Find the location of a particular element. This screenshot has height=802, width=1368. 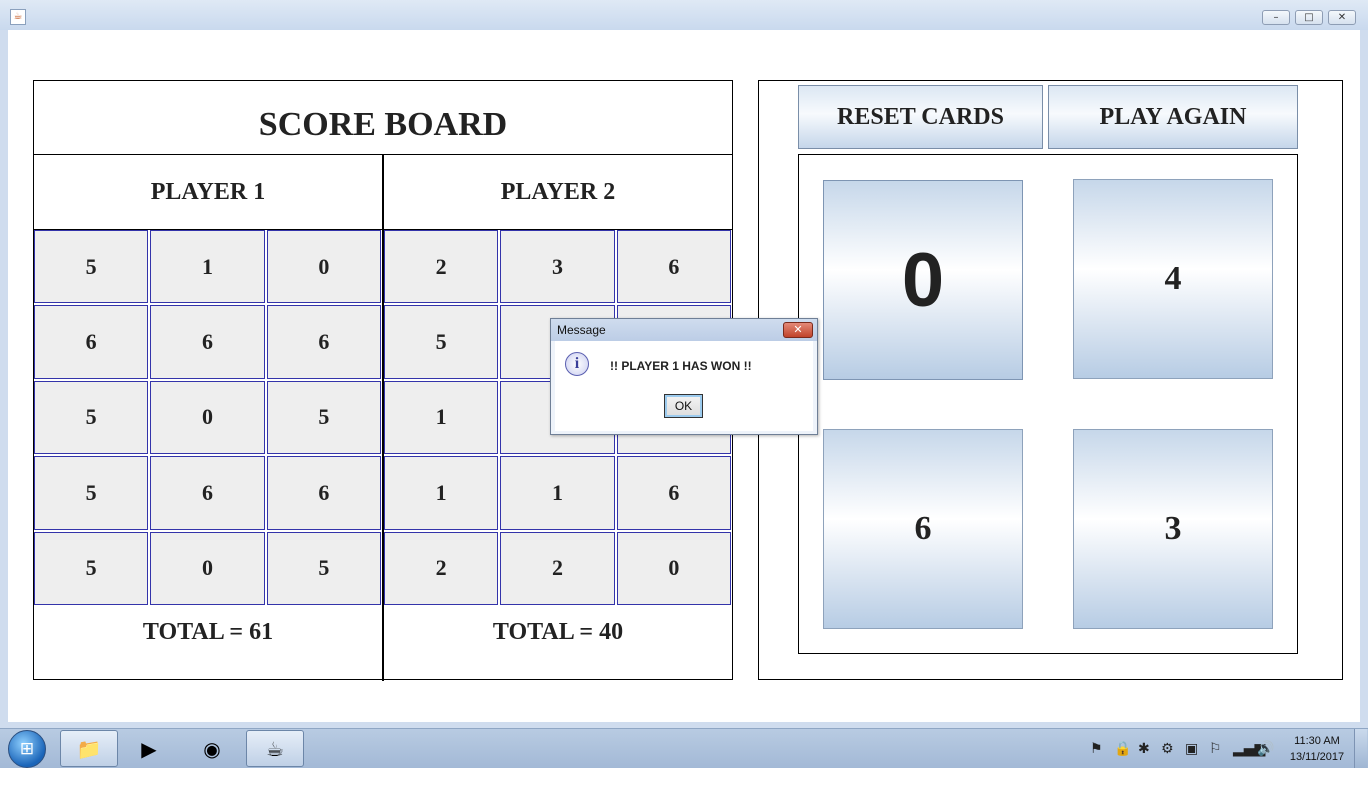

chrome-icon: ◉ is located at coordinates (212, 748).